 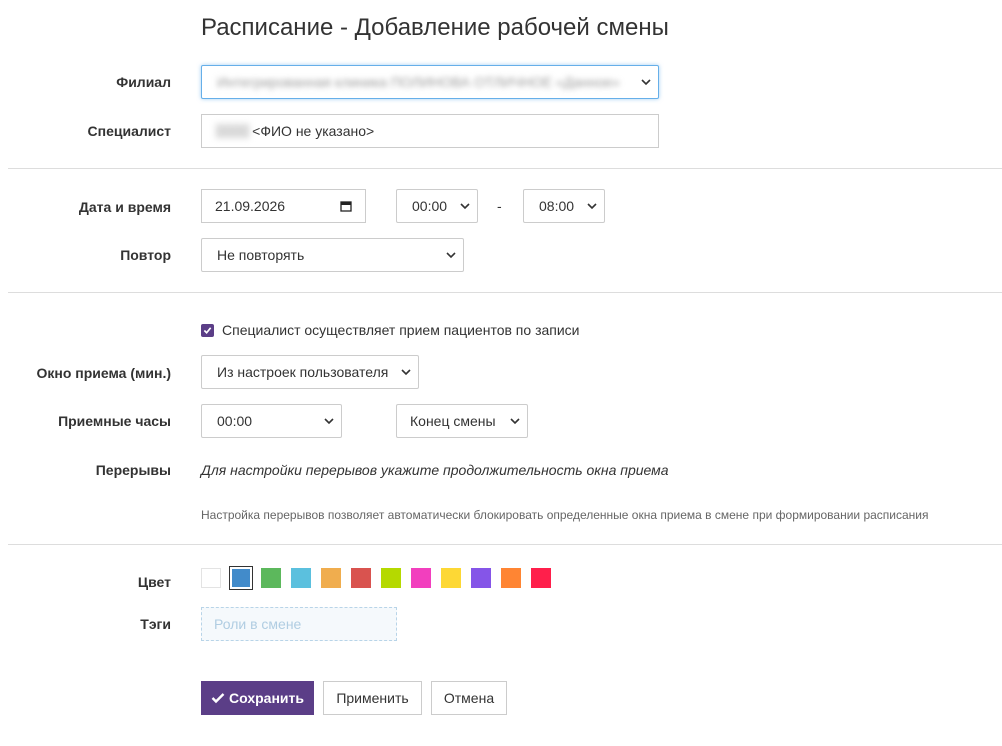 I want to click on repeat-select: Не повторять, so click(x=332, y=255).